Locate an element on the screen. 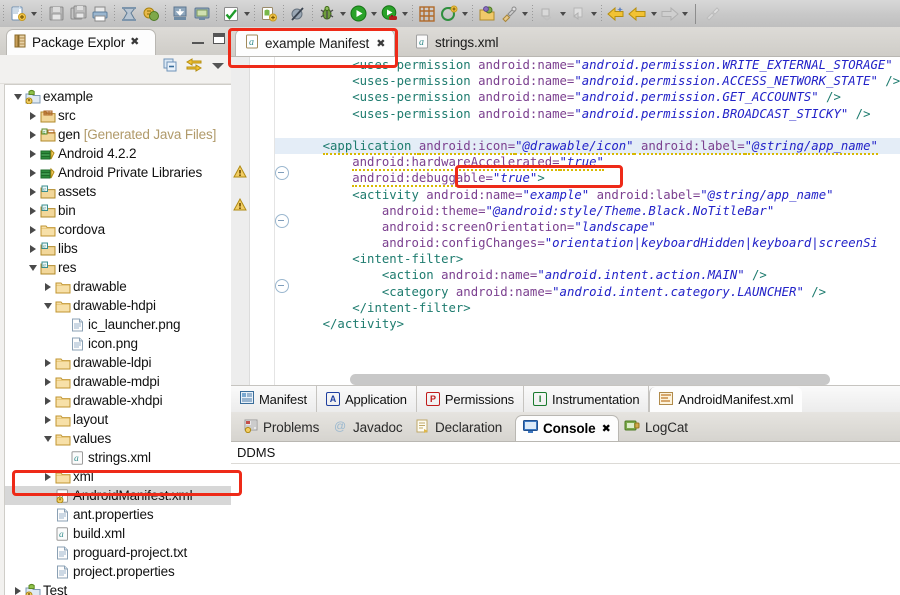 Image resolution: width=900 pixels, height=595 pixels. previous-annotation-icon is located at coordinates (578, 14).